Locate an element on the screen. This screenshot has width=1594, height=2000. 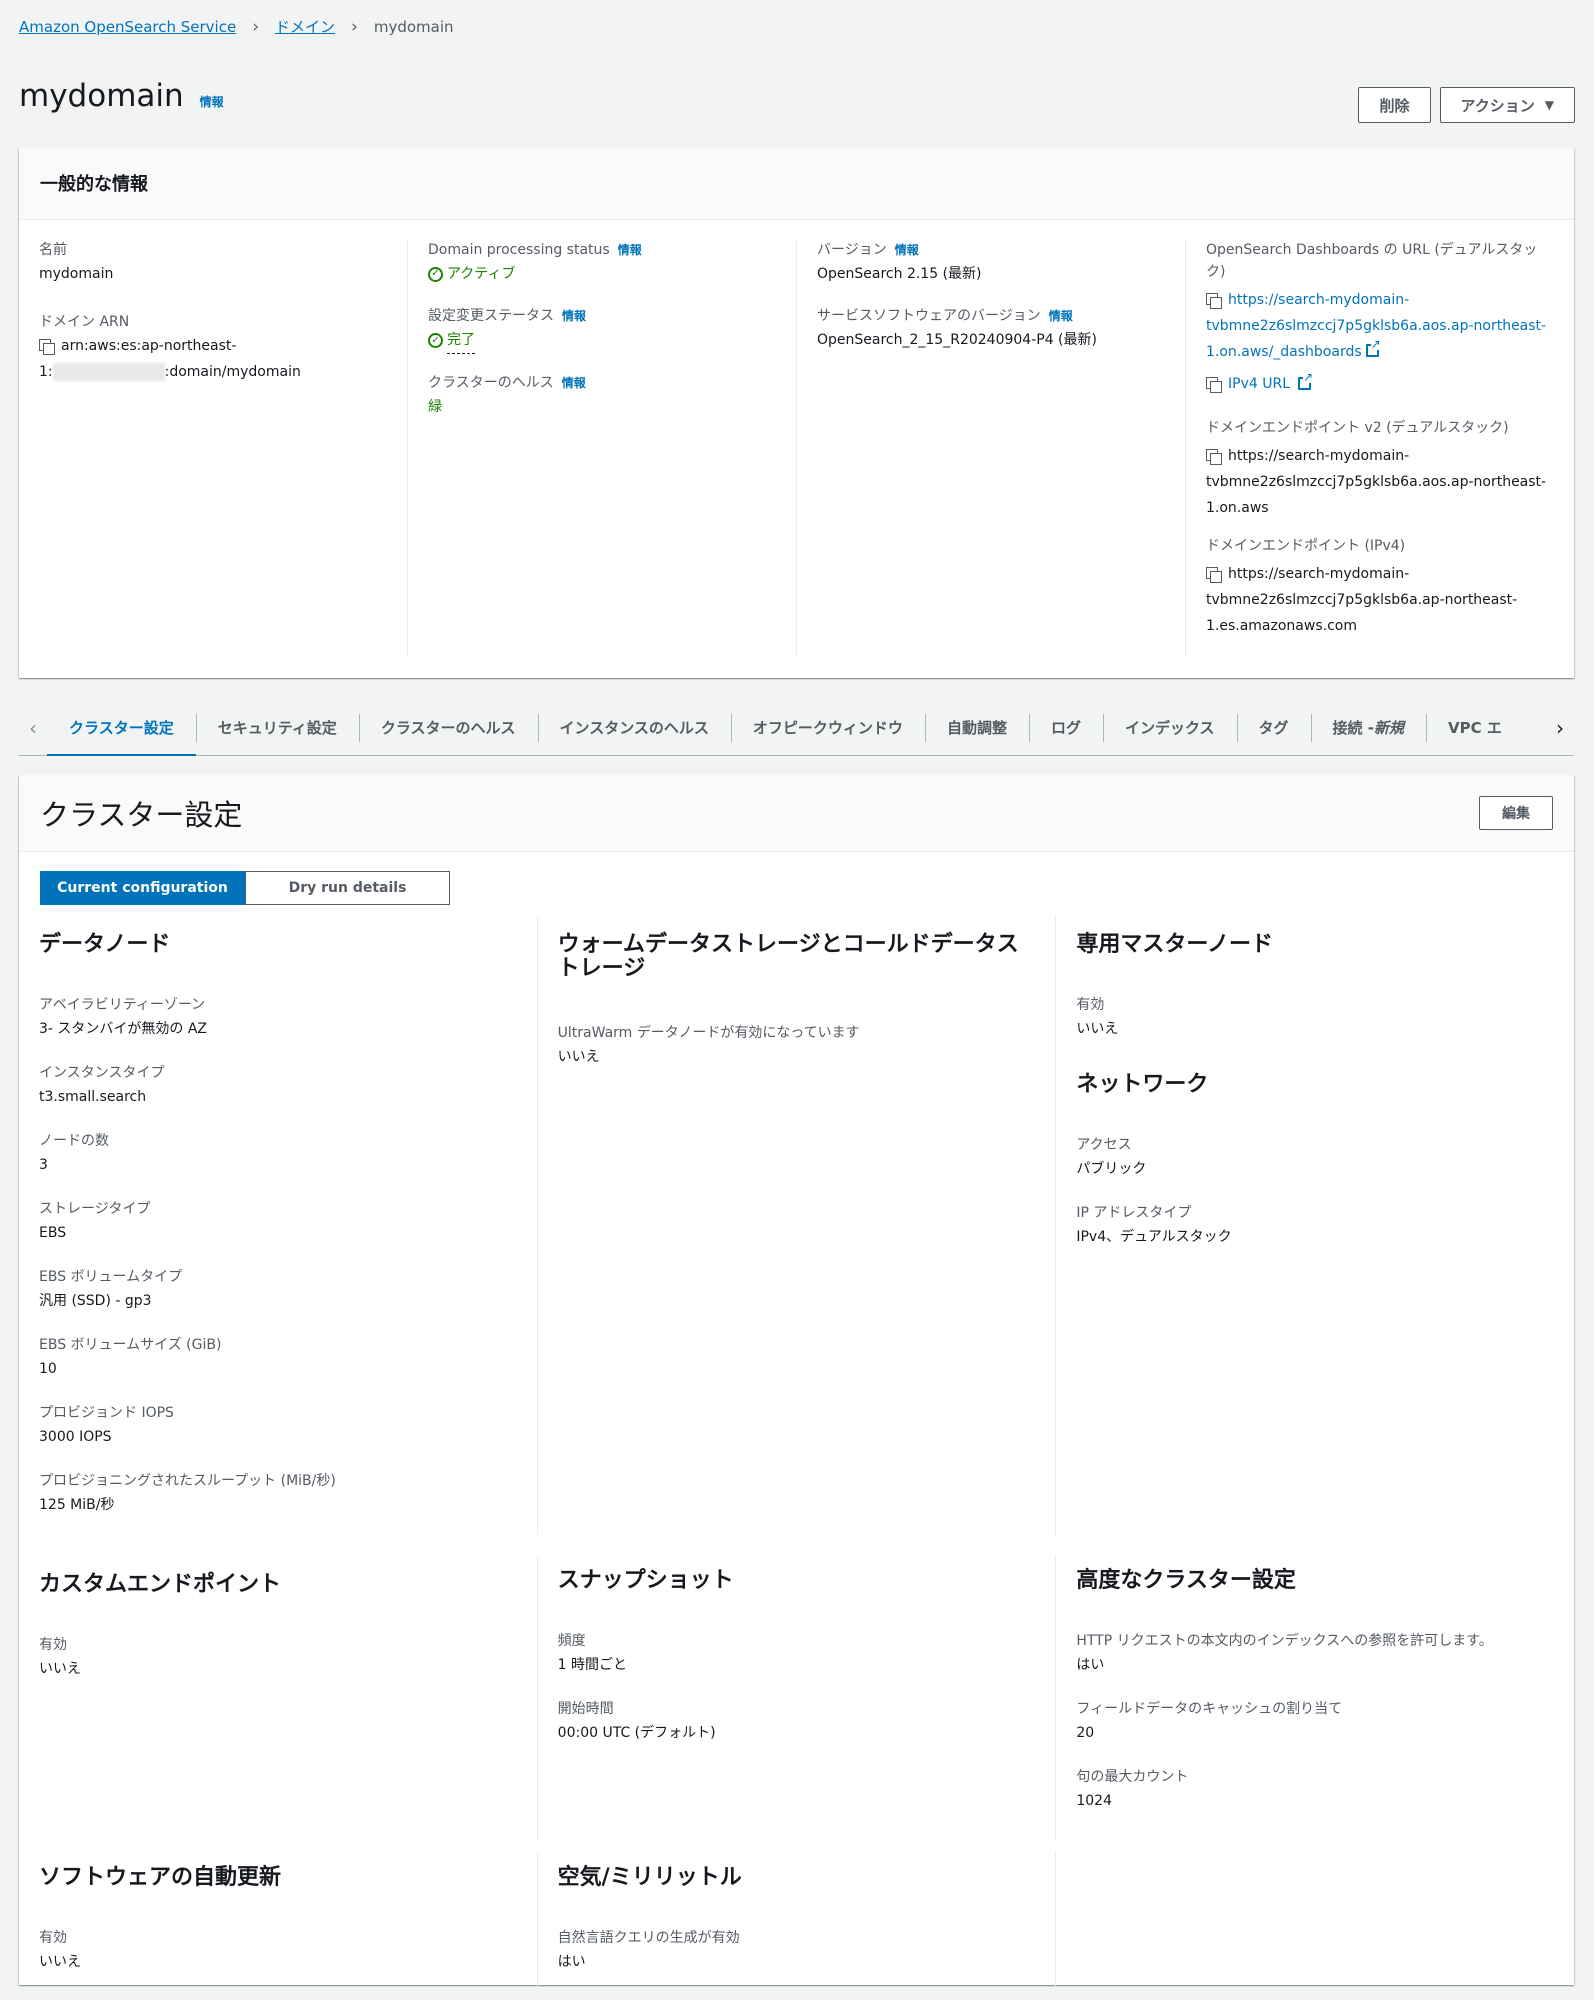
edit-button-label: 編集 is located at coordinates (1516, 814).